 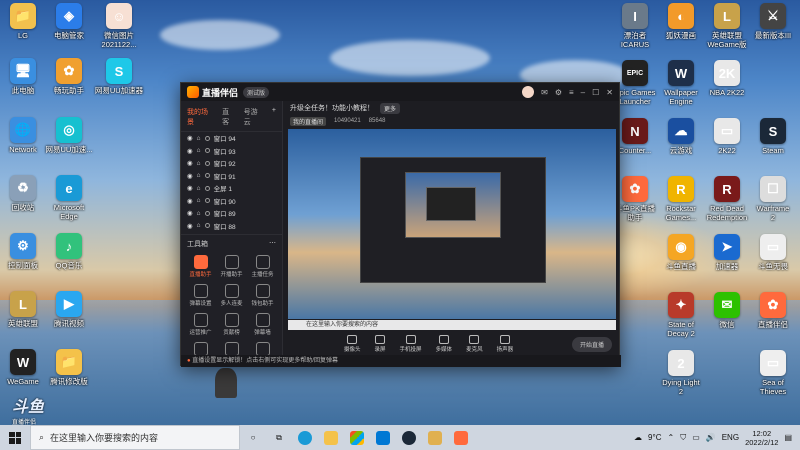 What do you see at coordinates (331, 437) in the screenshot?
I see `file-explorer-icon` at bounding box center [331, 437].